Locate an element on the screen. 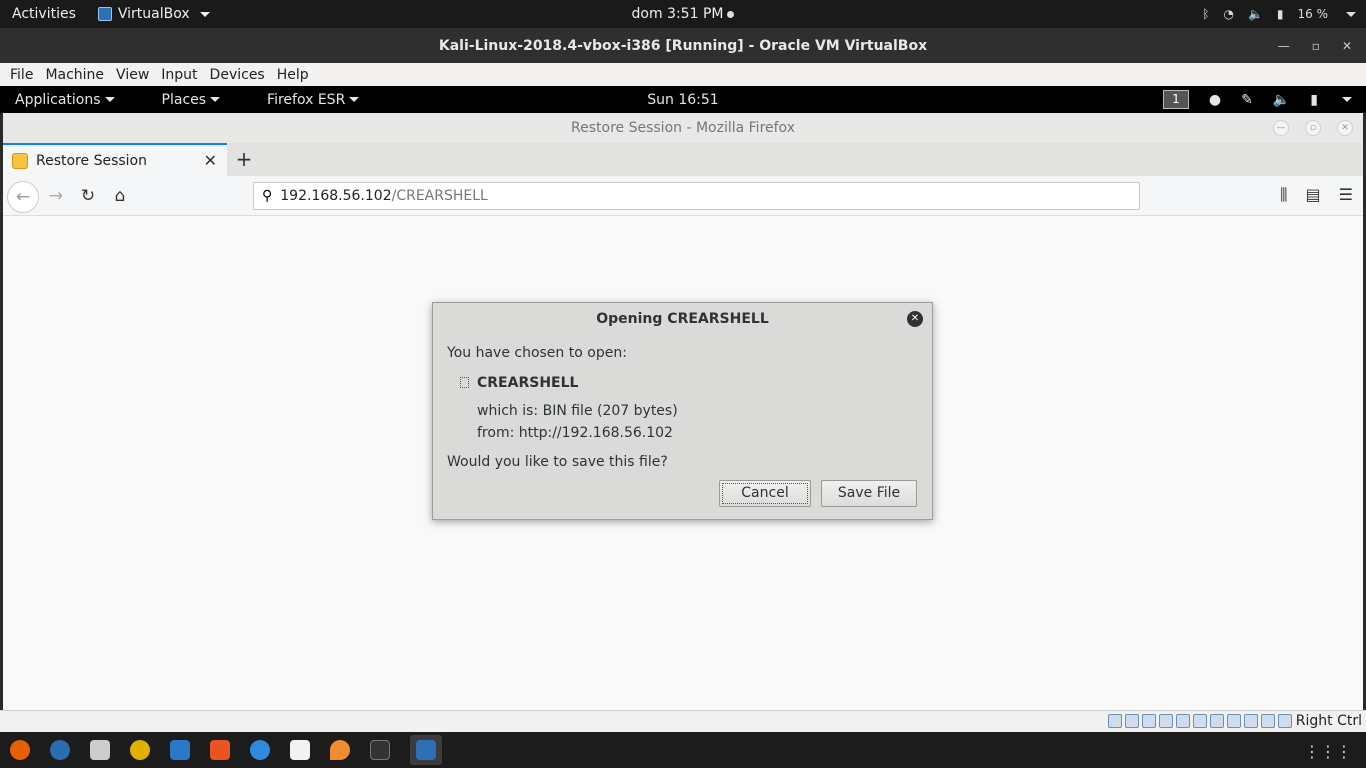 This screenshot has width=1366, height=768. app-menu-virtualbox: VirtualBox is located at coordinates (154, 14).